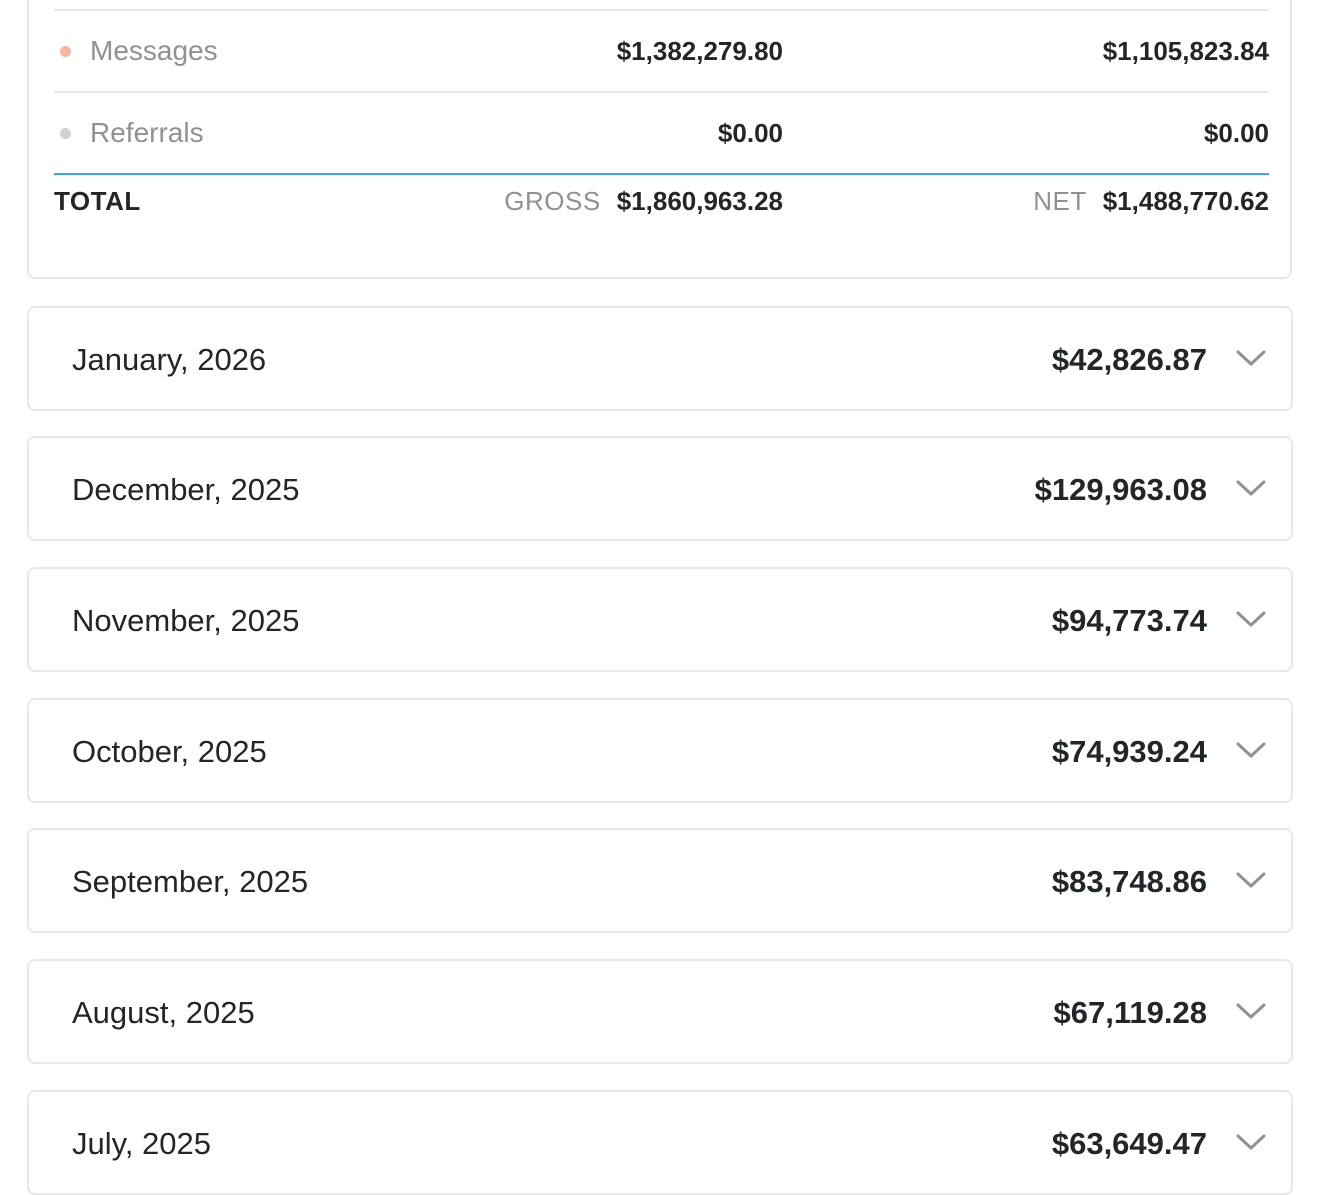 The image size is (1326, 1195). Describe the element at coordinates (552, 201) in the screenshot. I see `gross-caption: GROSS` at that location.